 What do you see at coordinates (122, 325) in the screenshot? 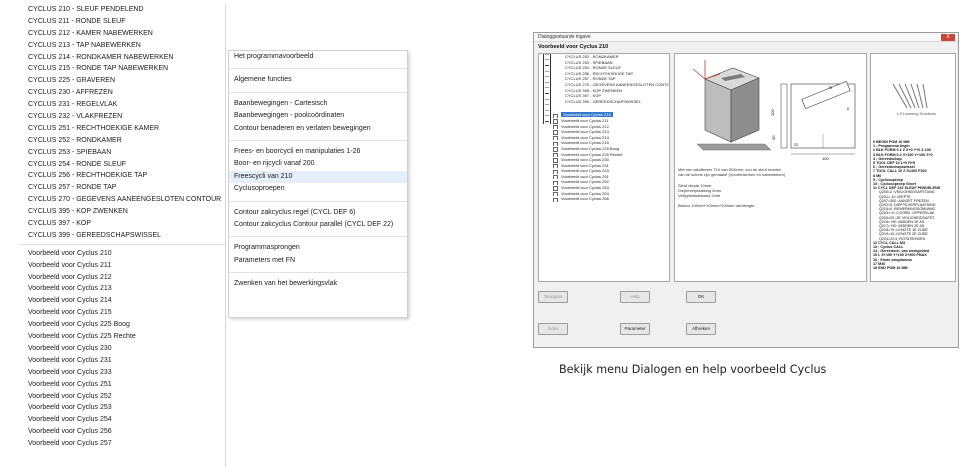
I see `menu-item-voorbeeld: Voorbeeld voor Cyclus 225 Boog` at bounding box center [122, 325].